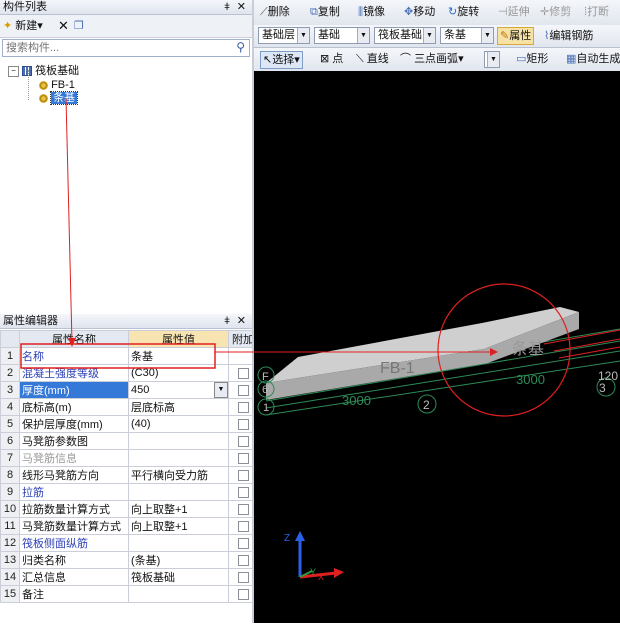  I want to click on search-box: ⚲, so click(126, 48).